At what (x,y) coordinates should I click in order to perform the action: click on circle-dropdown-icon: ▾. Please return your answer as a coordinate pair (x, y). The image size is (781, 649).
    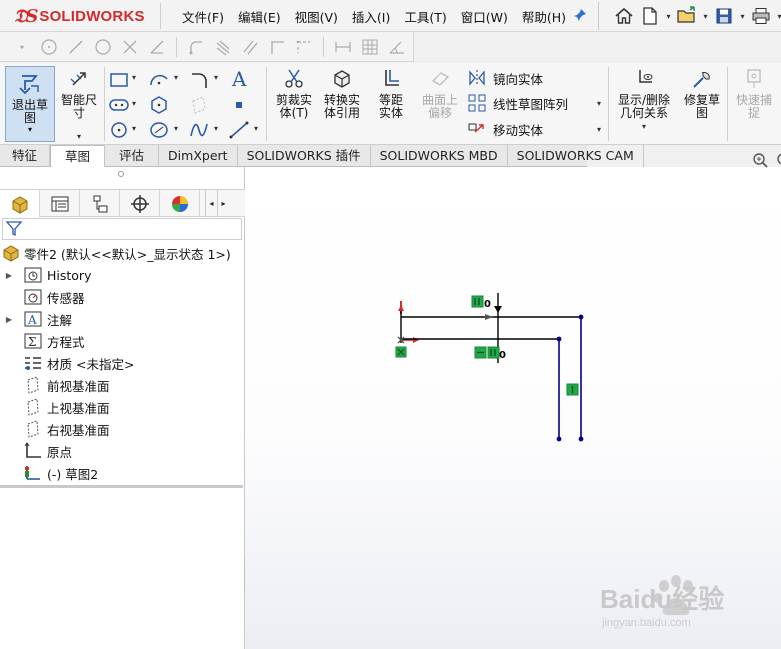
    Looking at the image, I should click on (134, 128).